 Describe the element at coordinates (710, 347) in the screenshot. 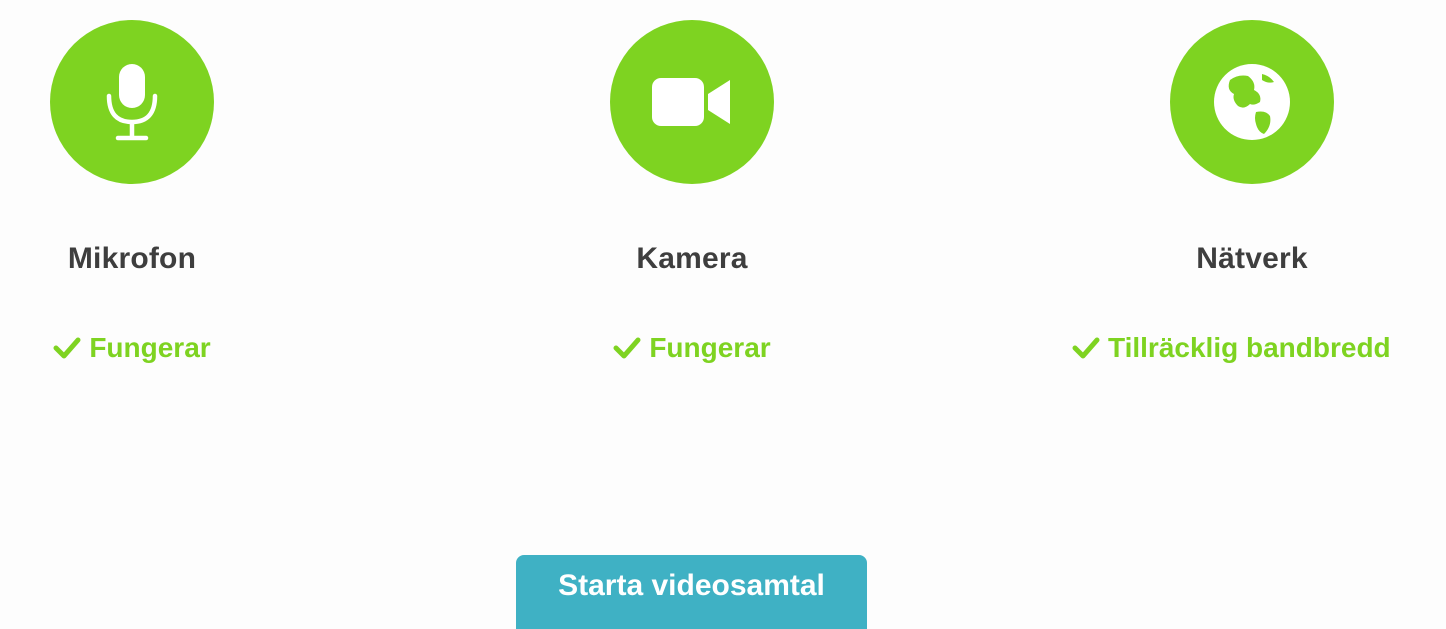

I see `check-status-text-camera: Fungerar` at that location.